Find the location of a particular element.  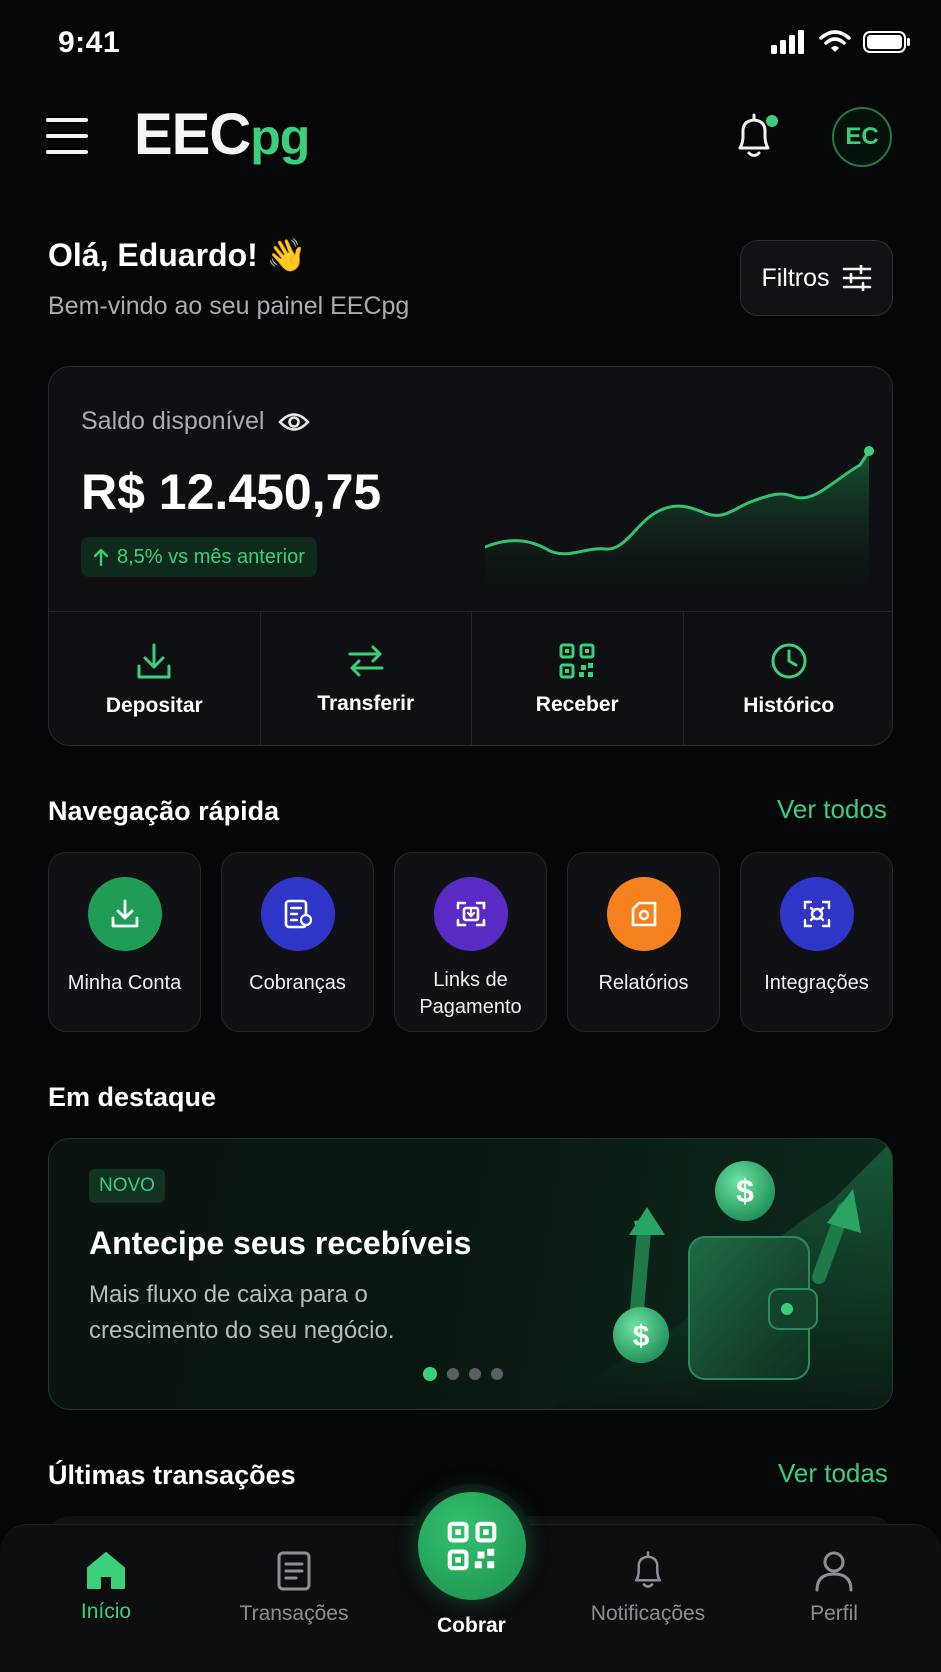

integration-icon is located at coordinates (816, 914).